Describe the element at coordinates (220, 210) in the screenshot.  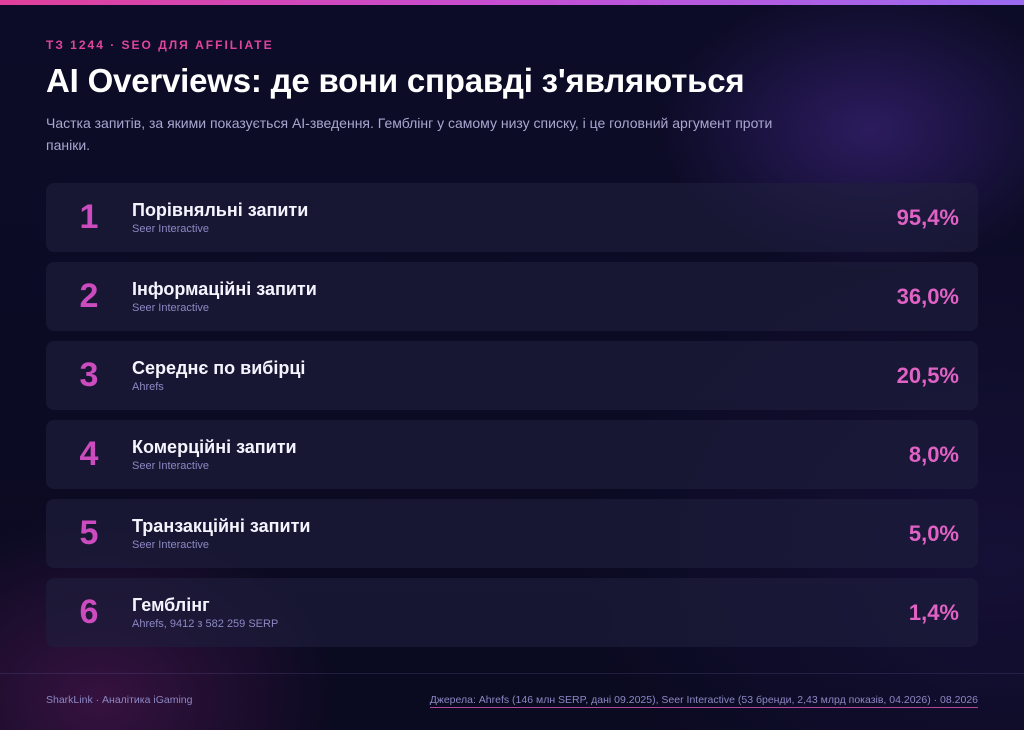
I see `row-label: Порівняльні запити` at that location.